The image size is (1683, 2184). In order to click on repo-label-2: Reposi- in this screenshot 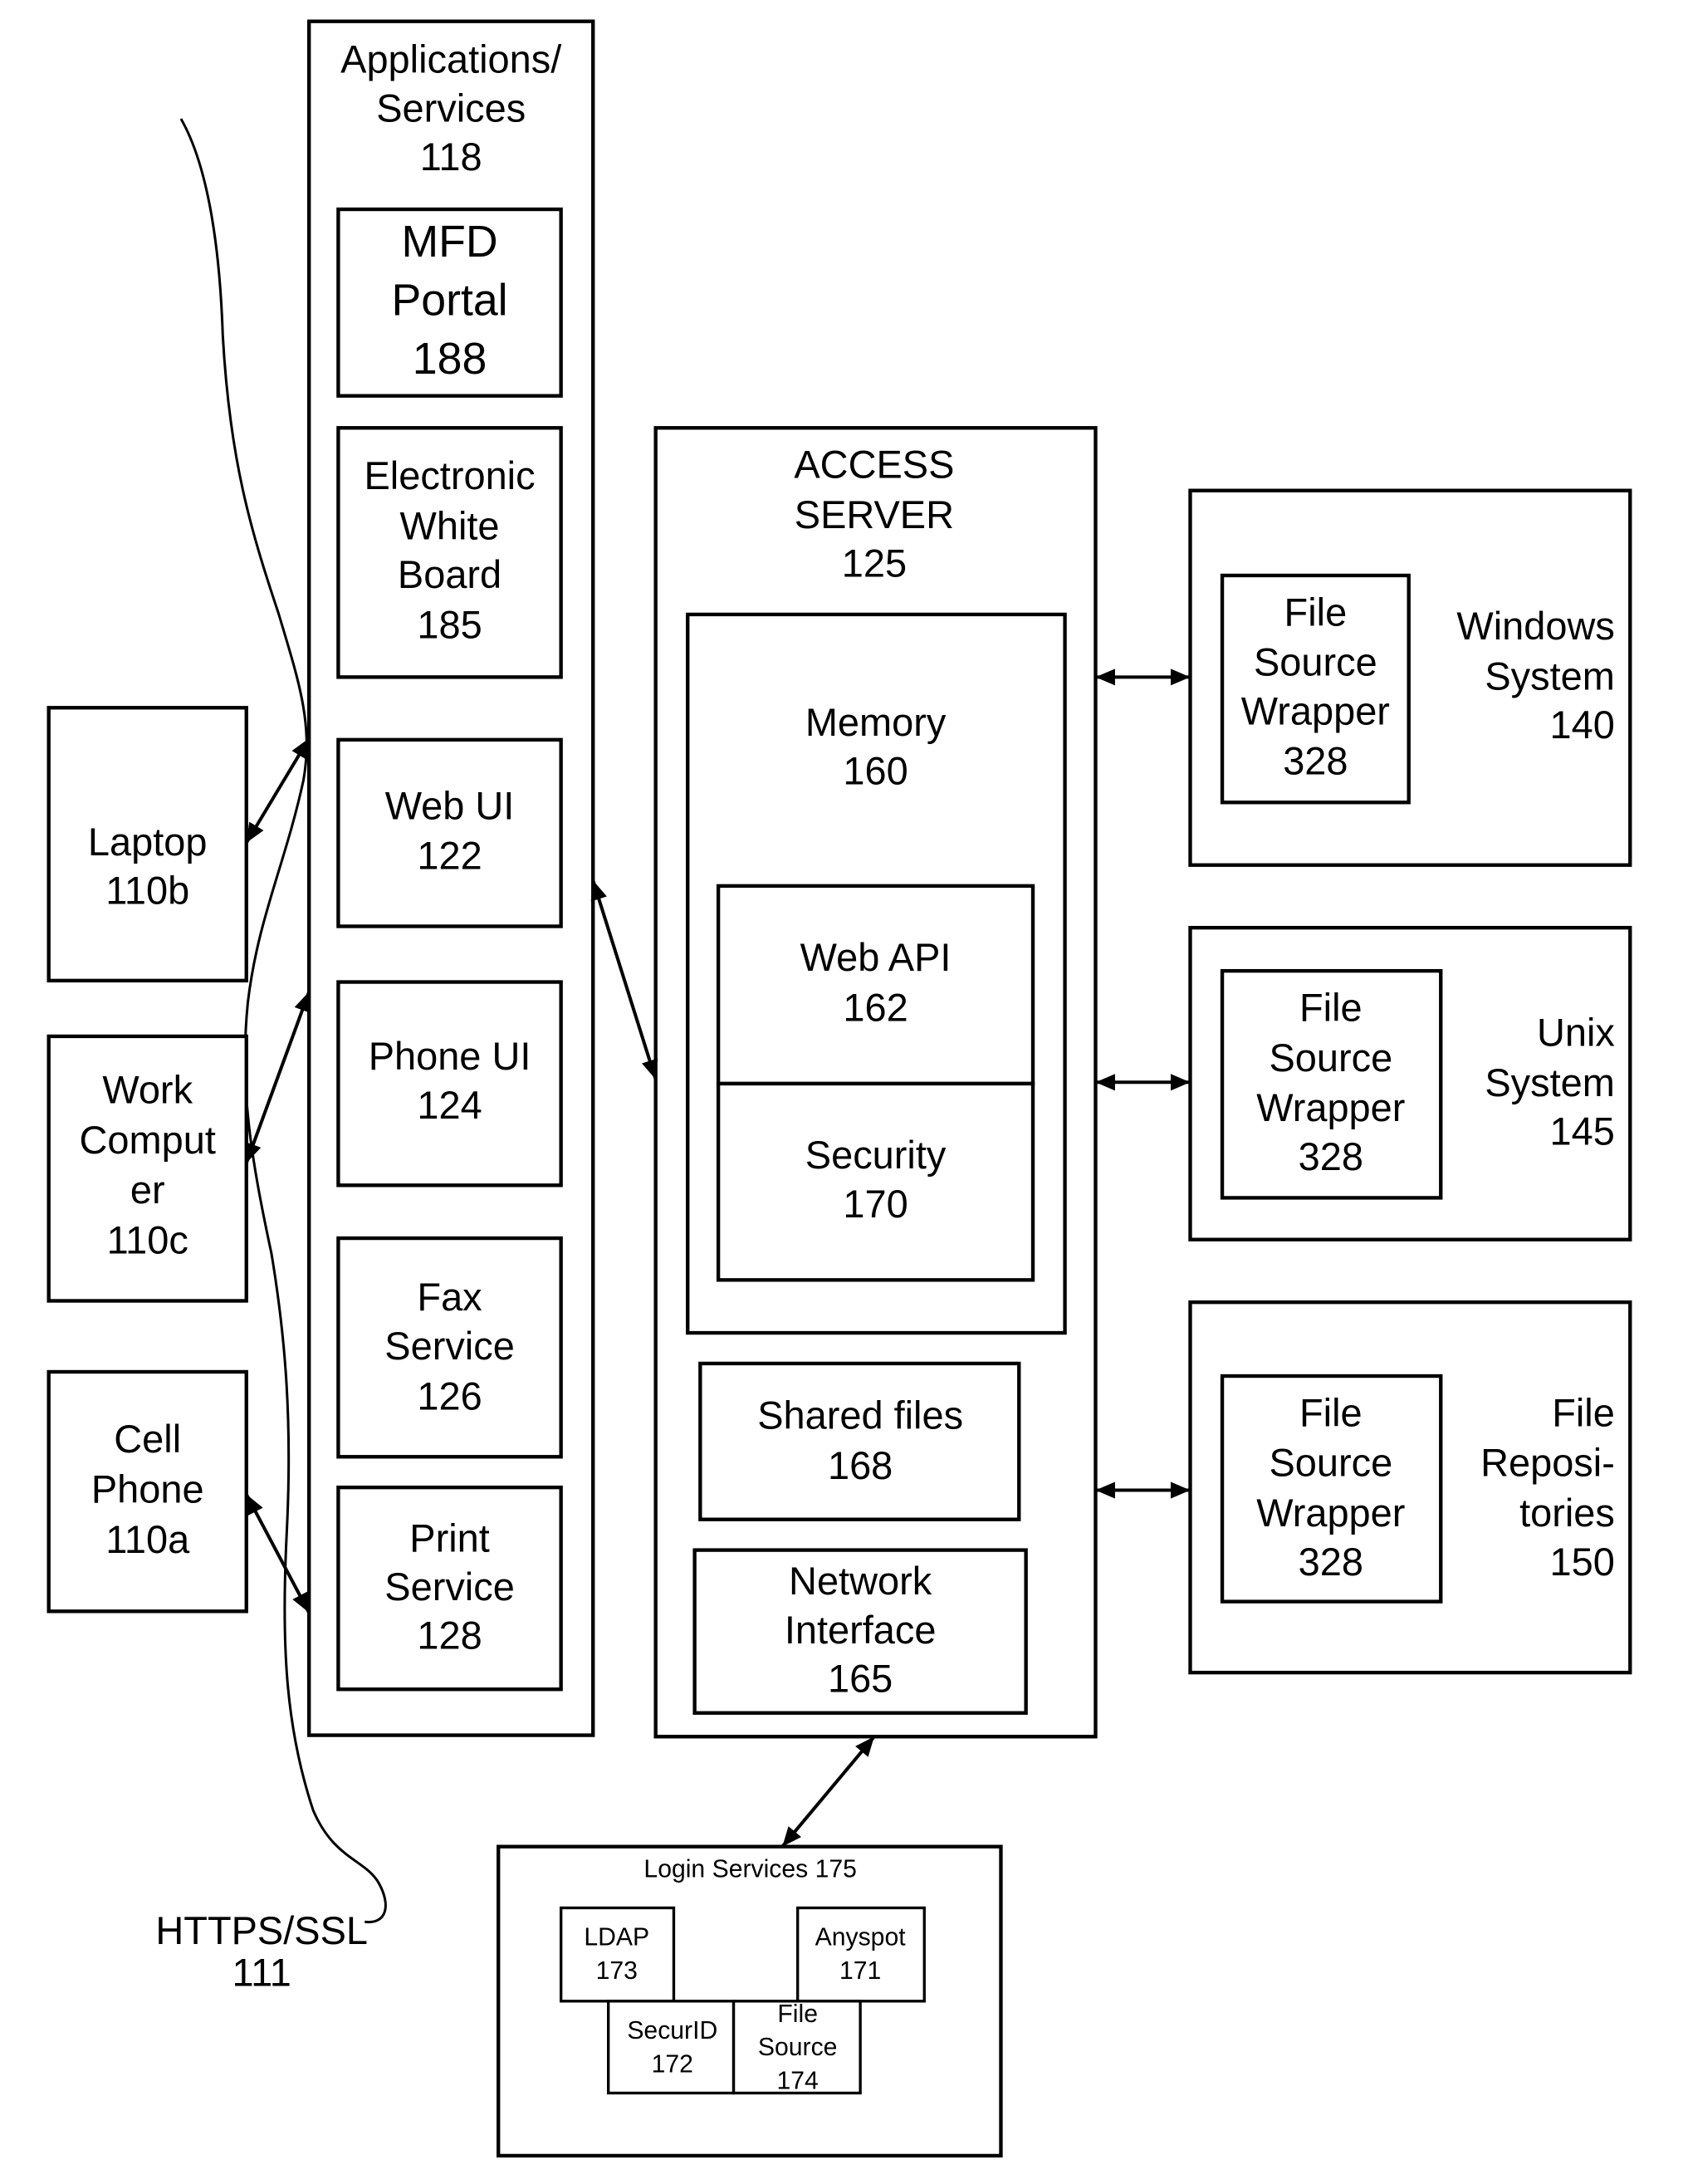, I will do `click(1547, 1463)`.